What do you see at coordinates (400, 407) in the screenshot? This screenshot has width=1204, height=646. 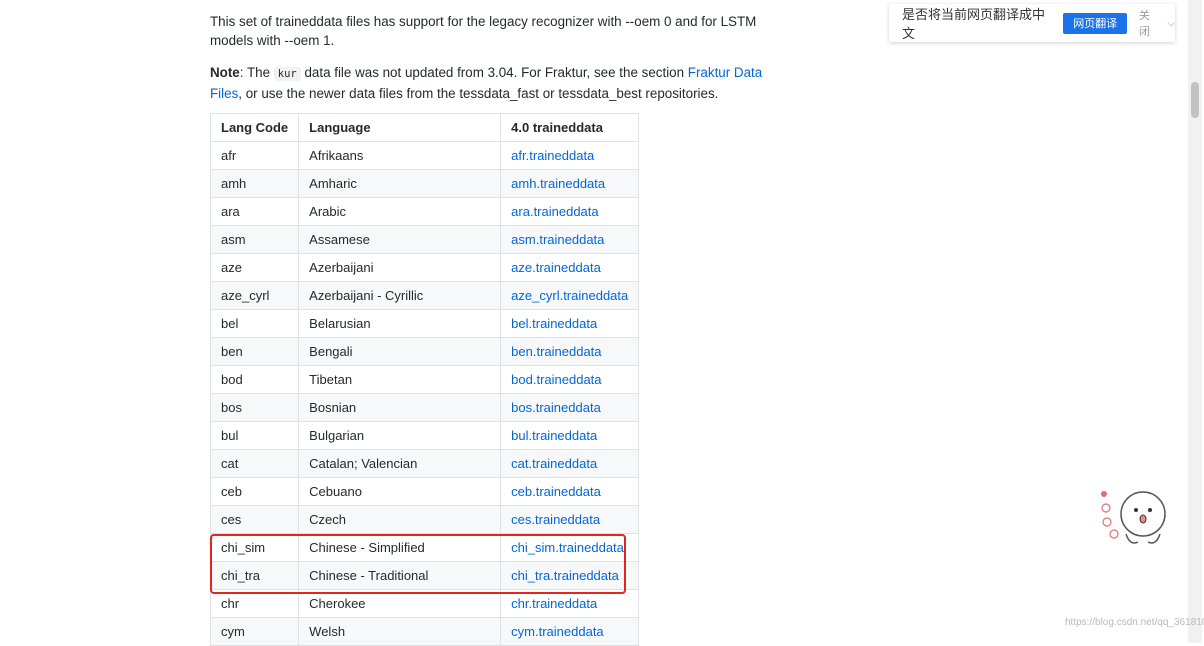 I see `language-cell: Bosnian` at bounding box center [400, 407].